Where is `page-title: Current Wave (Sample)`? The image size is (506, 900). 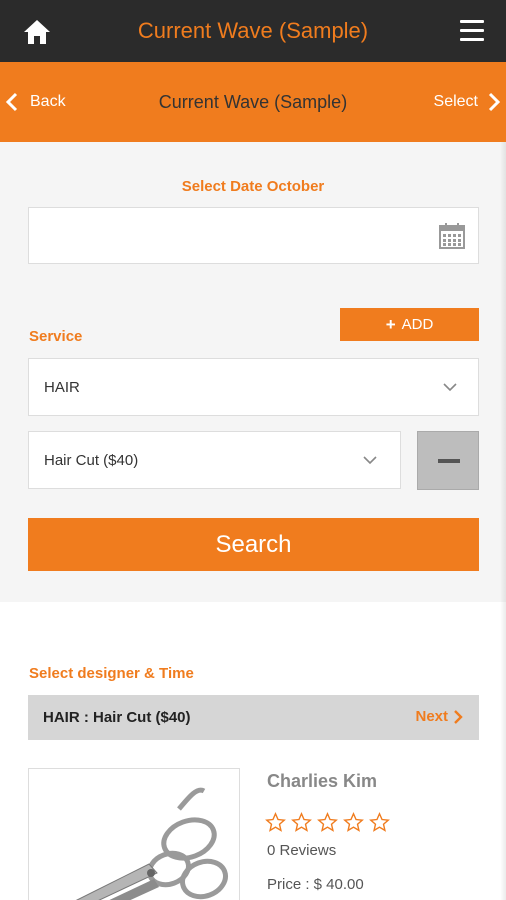
page-title: Current Wave (Sample) is located at coordinates (253, 102).